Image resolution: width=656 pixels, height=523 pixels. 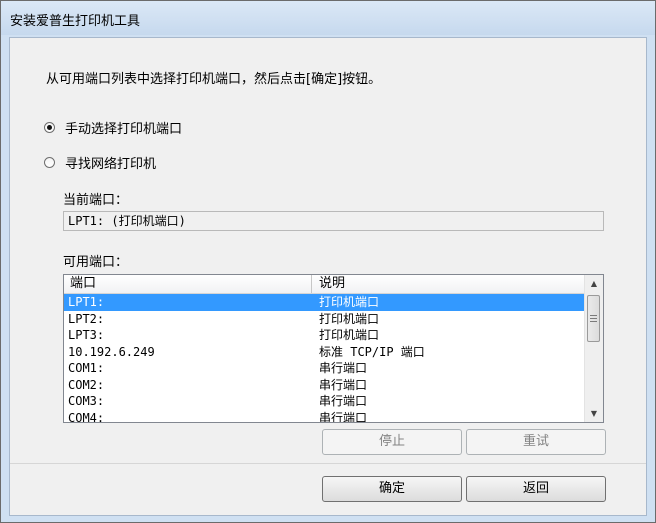 What do you see at coordinates (536, 489) in the screenshot?
I see `back-button: 返回` at bounding box center [536, 489].